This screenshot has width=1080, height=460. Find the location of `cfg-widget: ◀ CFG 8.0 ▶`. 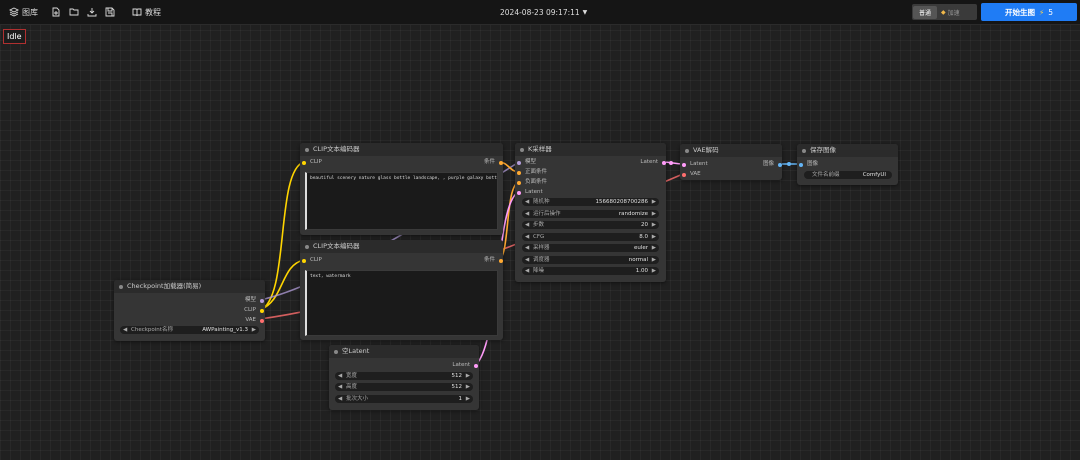

cfg-widget: ◀ CFG 8.0 ▶ is located at coordinates (590, 237).